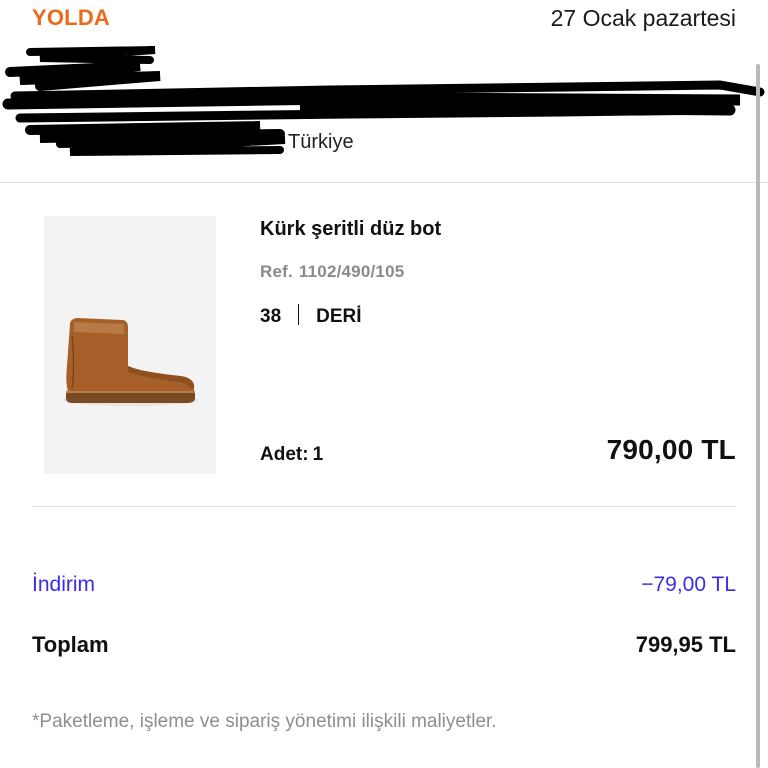 The image size is (768, 768). What do you see at coordinates (671, 449) in the screenshot?
I see `product-price: 790,00 TL` at bounding box center [671, 449].